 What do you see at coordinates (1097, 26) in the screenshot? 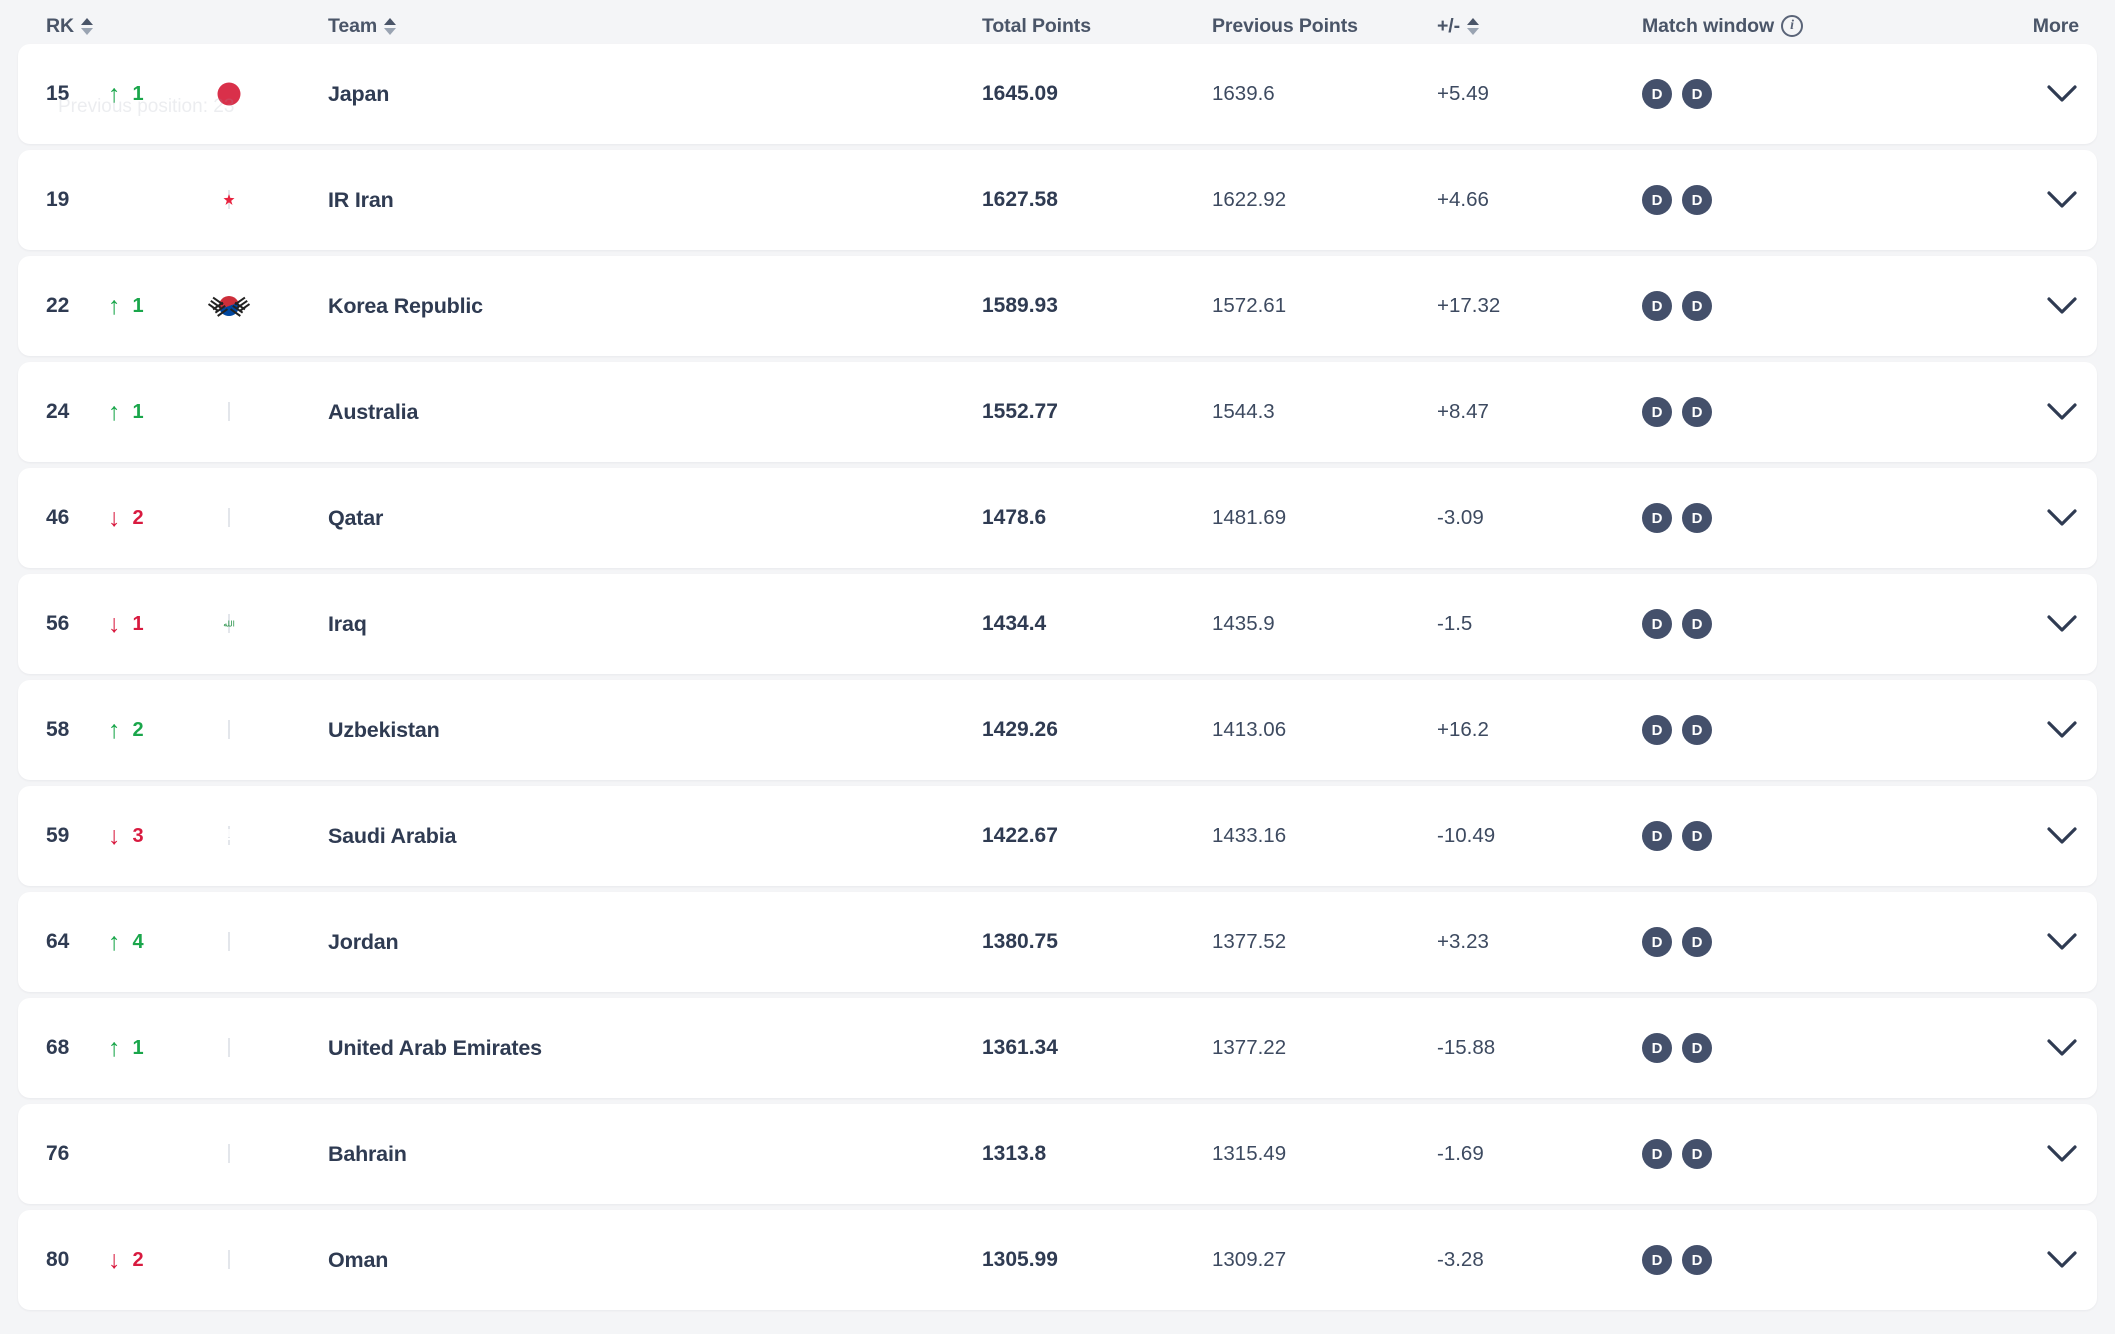
I see `column-header-total-points: Total Points` at bounding box center [1097, 26].